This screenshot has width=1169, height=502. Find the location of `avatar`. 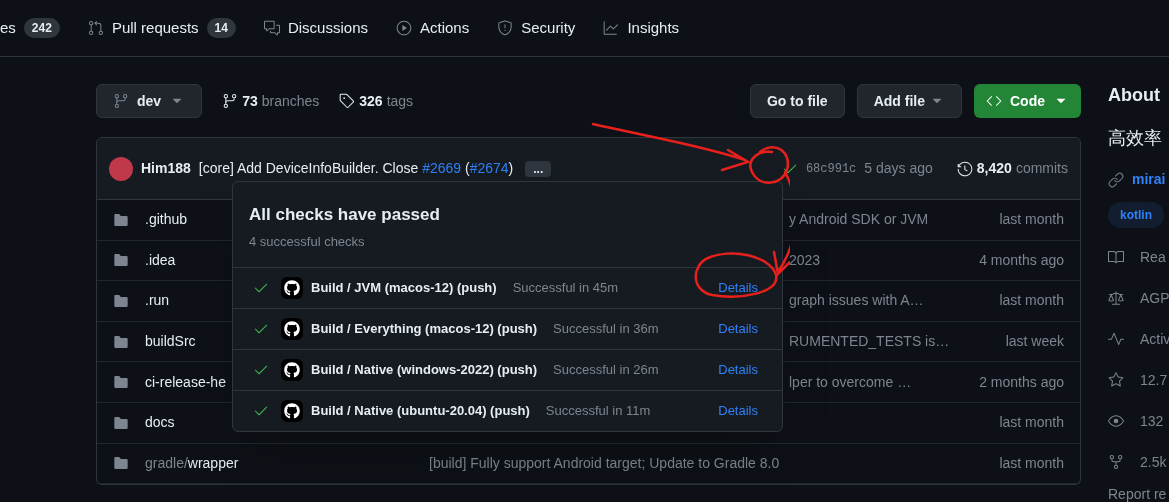

avatar is located at coordinates (121, 168).